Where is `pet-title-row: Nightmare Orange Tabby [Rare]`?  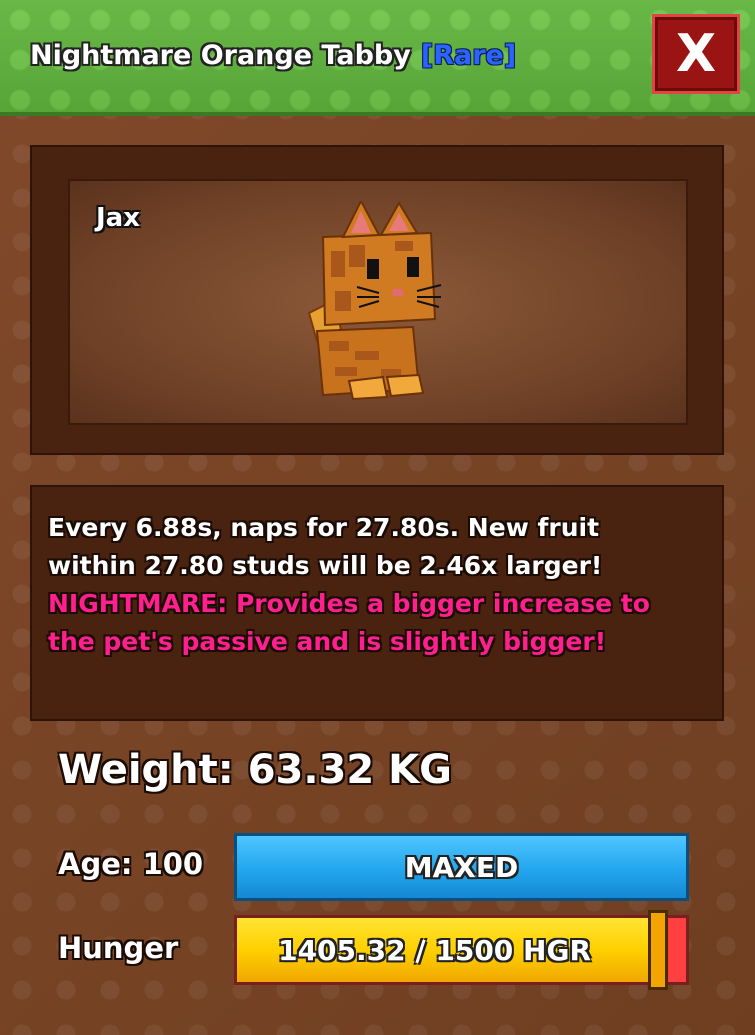 pet-title-row: Nightmare Orange Tabby [Rare] is located at coordinates (273, 55).